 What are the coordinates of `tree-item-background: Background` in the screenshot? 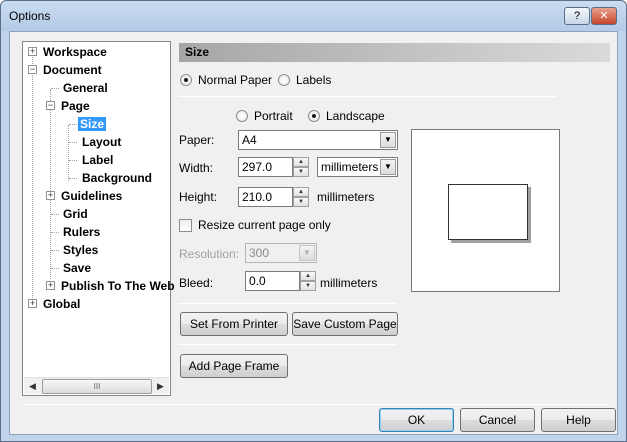 It's located at (117, 178).